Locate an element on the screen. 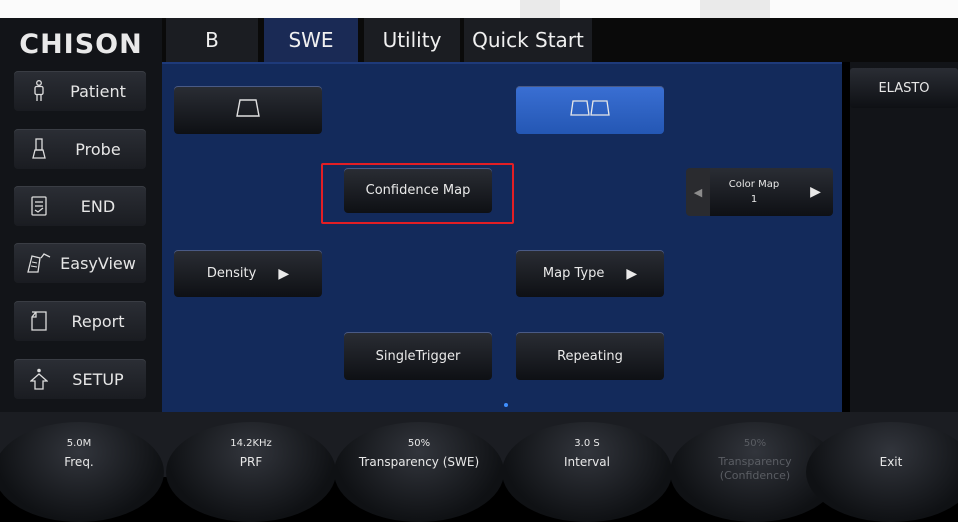 This screenshot has height=522, width=958. exit-label: Exit is located at coordinates (891, 462).